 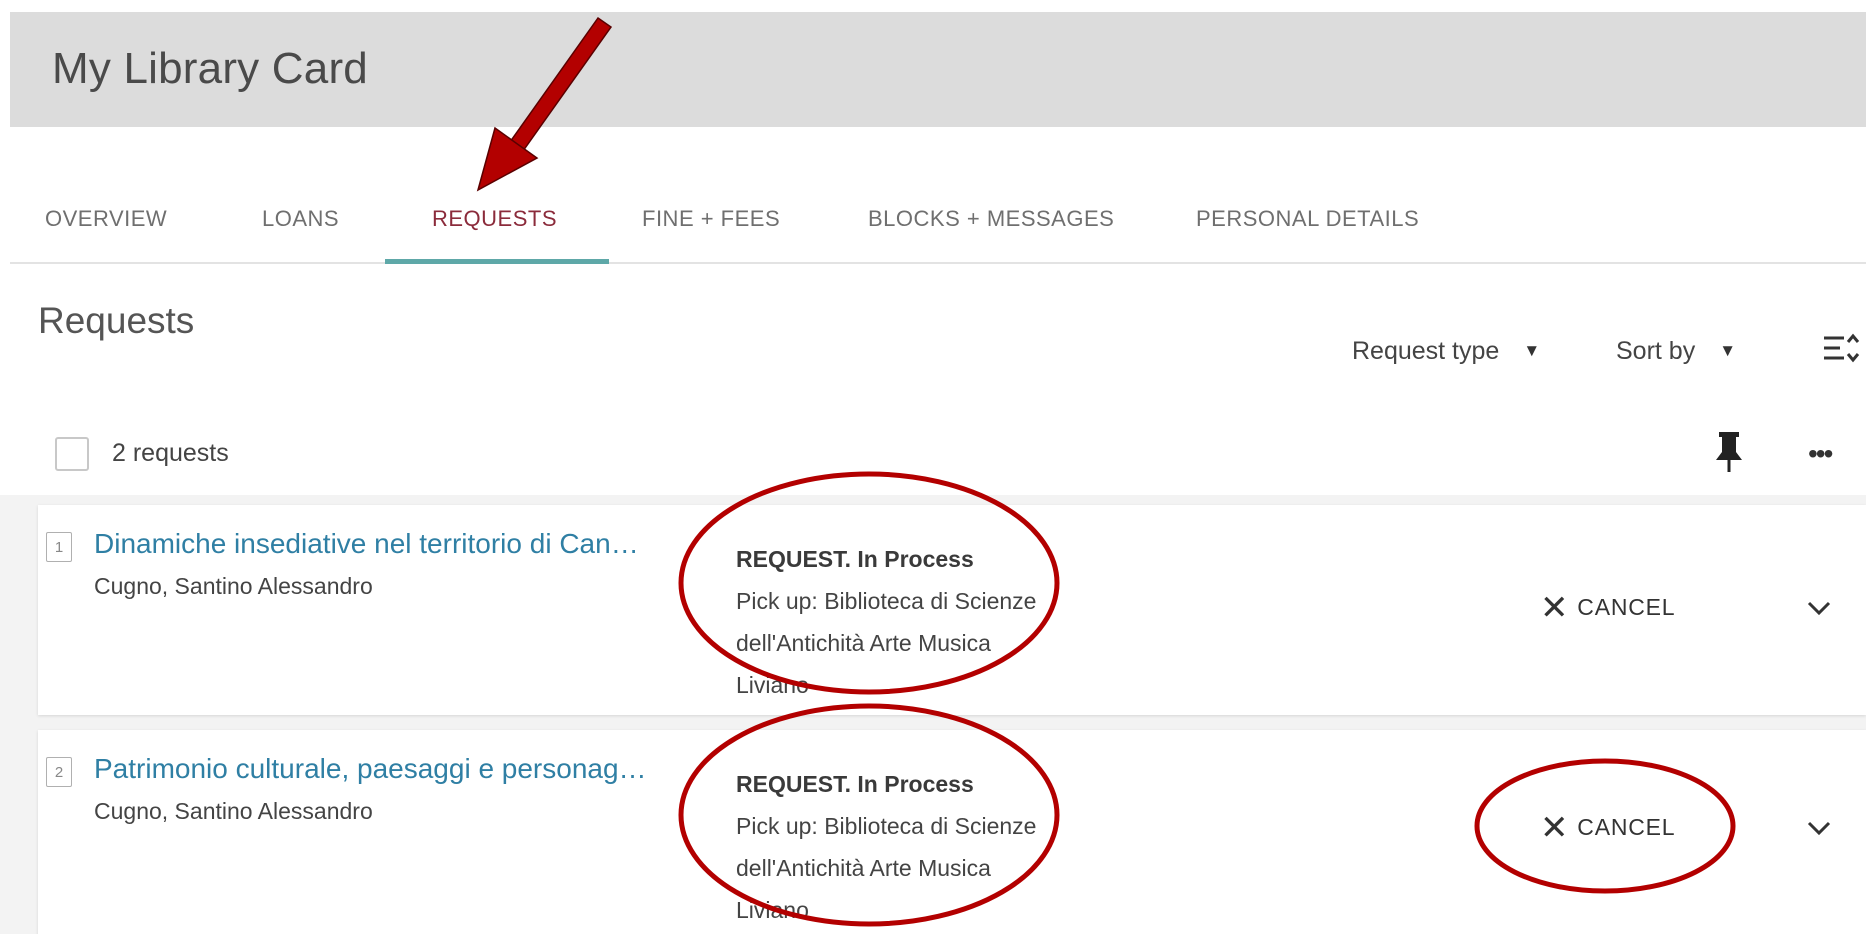 I want to click on active-tab-indicator, so click(x=497, y=261).